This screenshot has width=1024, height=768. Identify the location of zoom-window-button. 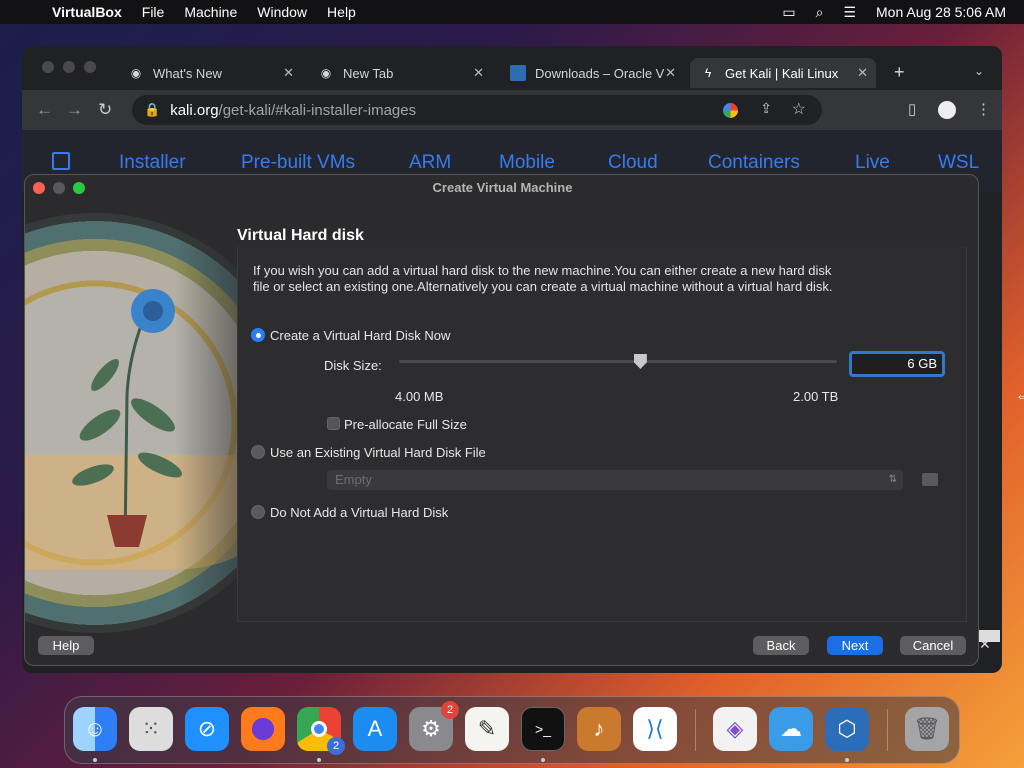
(90, 67).